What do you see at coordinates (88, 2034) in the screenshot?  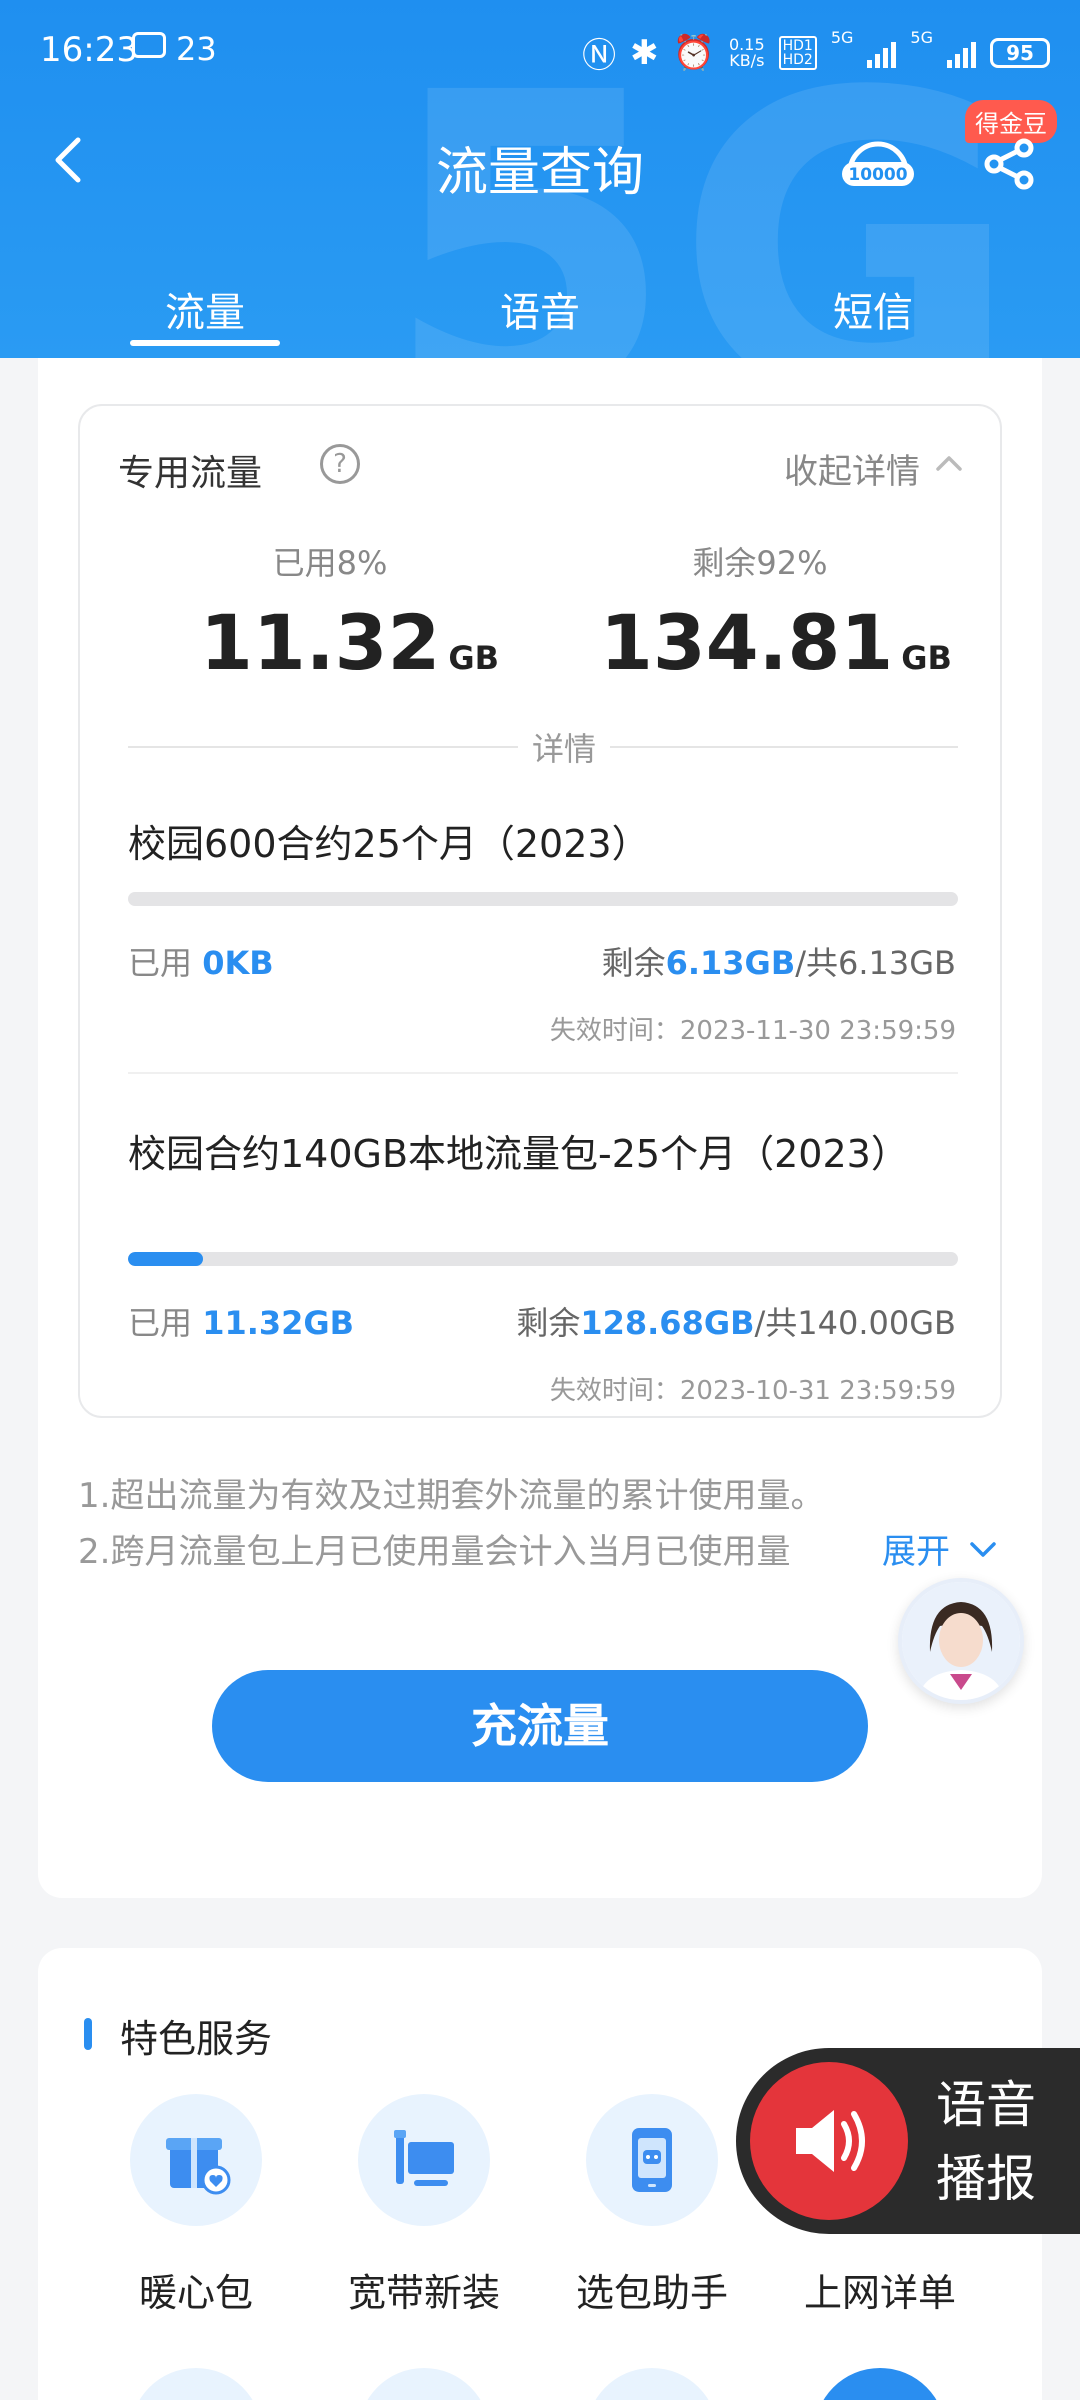 I see `section-accent` at bounding box center [88, 2034].